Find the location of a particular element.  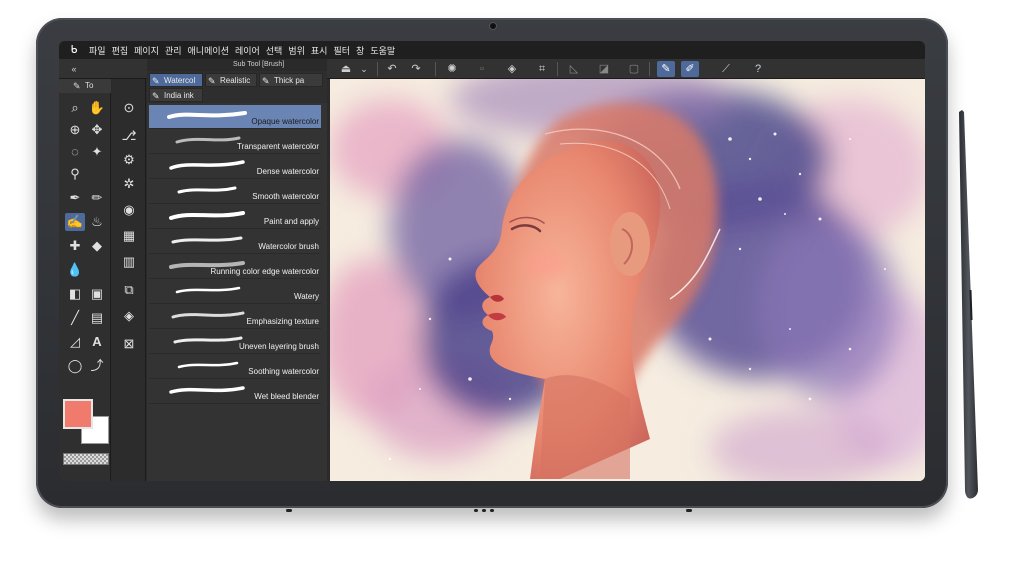

tab-watercolor: ✎ Watercol is located at coordinates (176, 80).